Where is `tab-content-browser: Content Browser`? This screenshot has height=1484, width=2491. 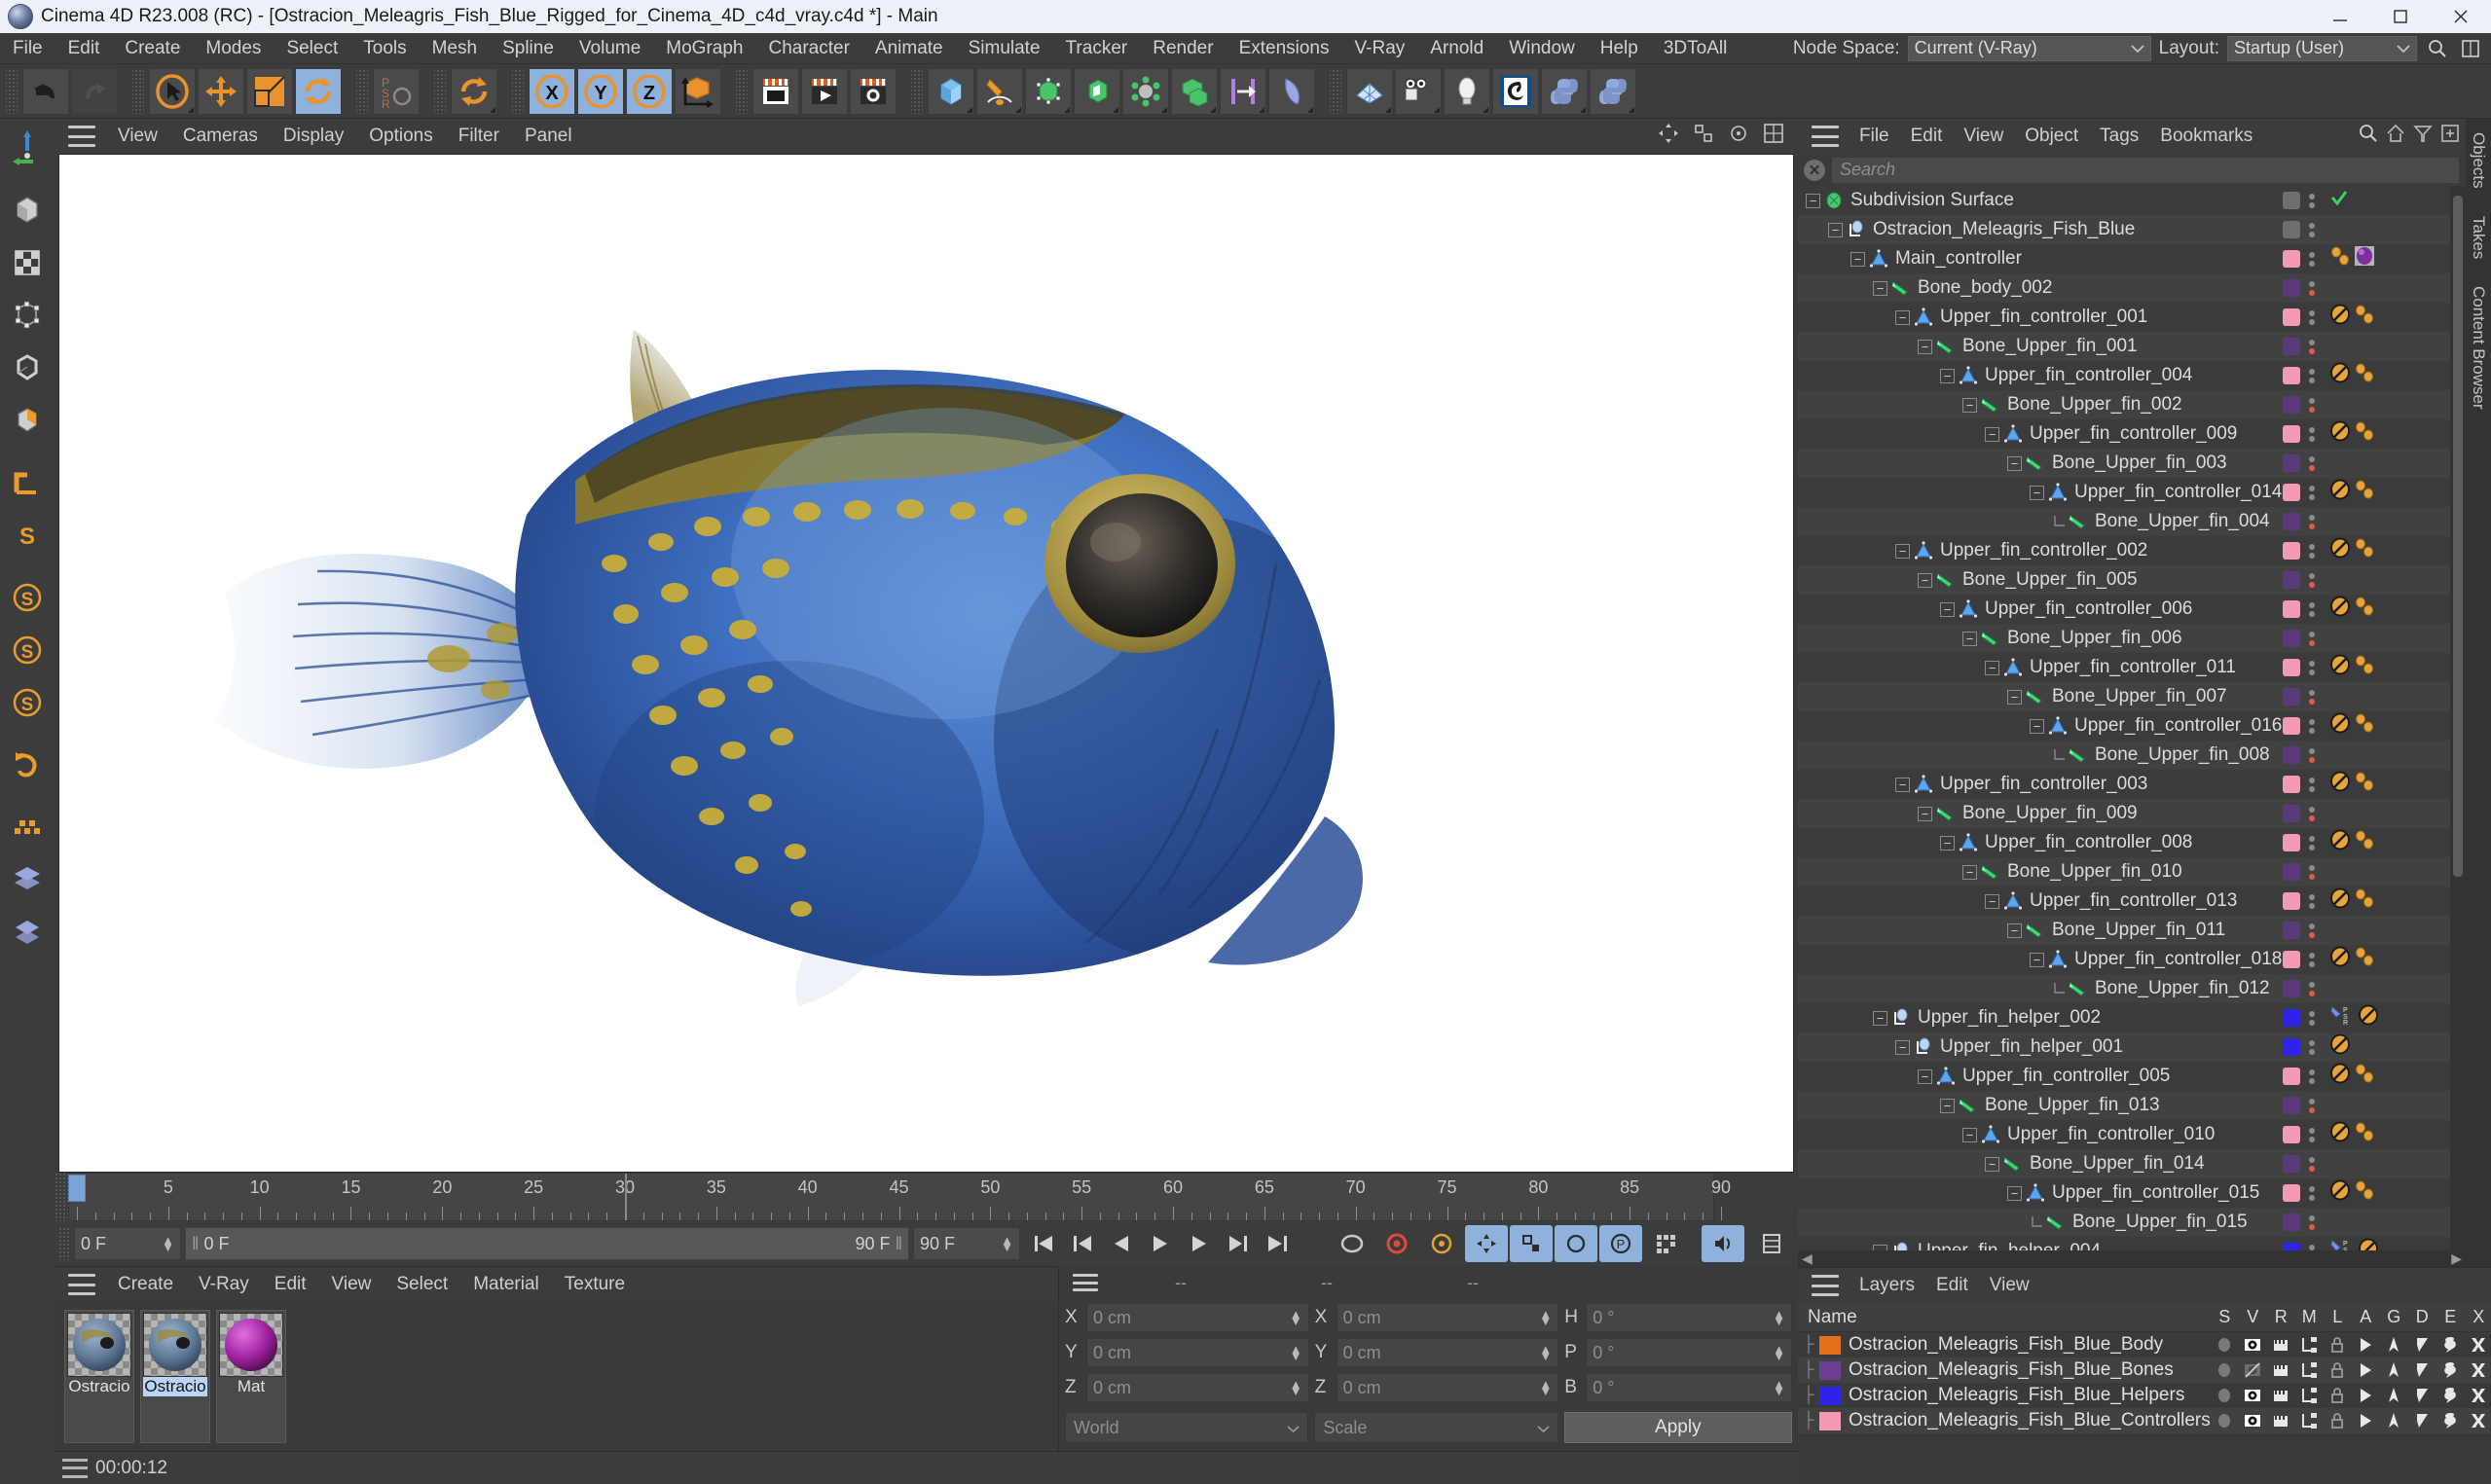 tab-content-browser: Content Browser is located at coordinates (2478, 348).